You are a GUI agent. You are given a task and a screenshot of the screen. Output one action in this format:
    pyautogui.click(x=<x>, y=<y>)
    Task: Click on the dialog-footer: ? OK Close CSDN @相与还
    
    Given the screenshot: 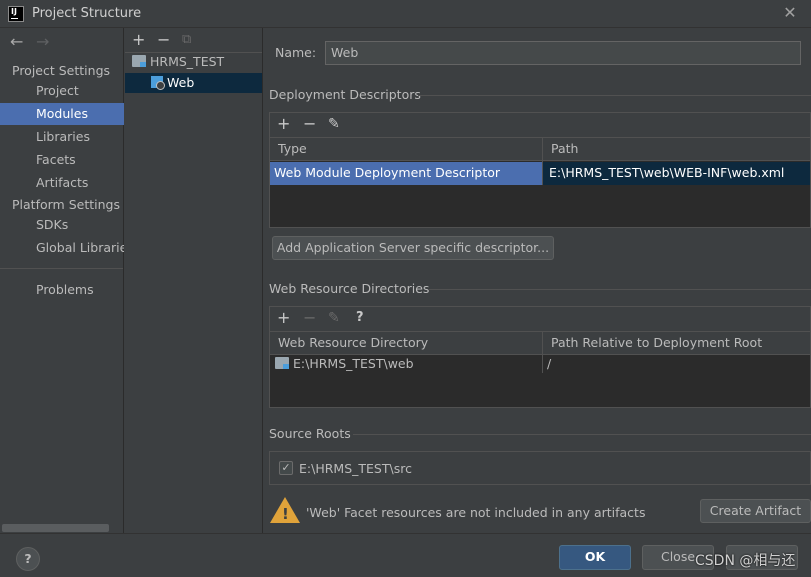 What is the action you would take?
    pyautogui.click(x=405, y=555)
    